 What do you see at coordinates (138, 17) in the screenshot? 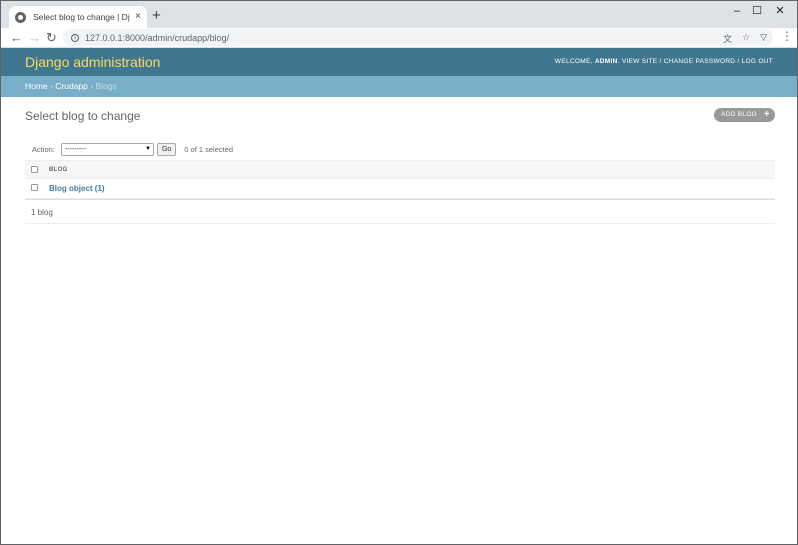
I see `tab-close-icon: ×` at bounding box center [138, 17].